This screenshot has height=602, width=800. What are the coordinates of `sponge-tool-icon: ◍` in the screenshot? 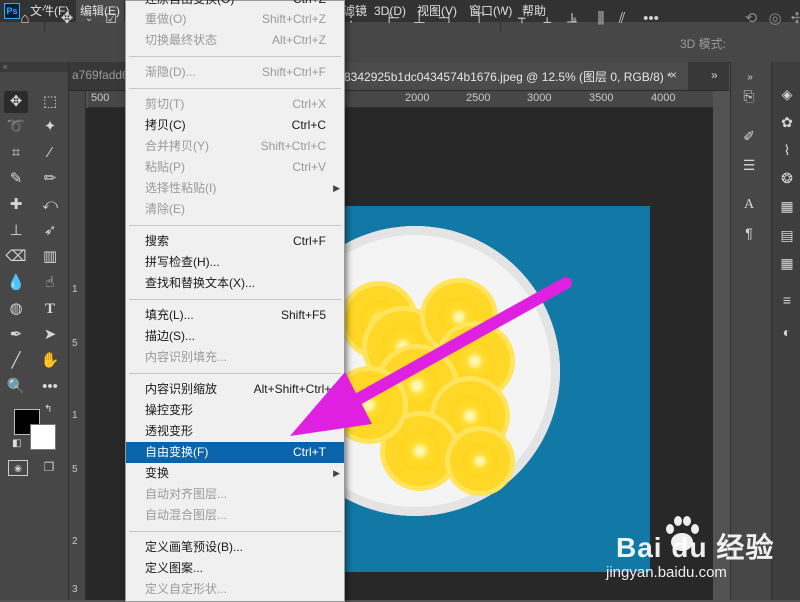 It's located at (16, 309).